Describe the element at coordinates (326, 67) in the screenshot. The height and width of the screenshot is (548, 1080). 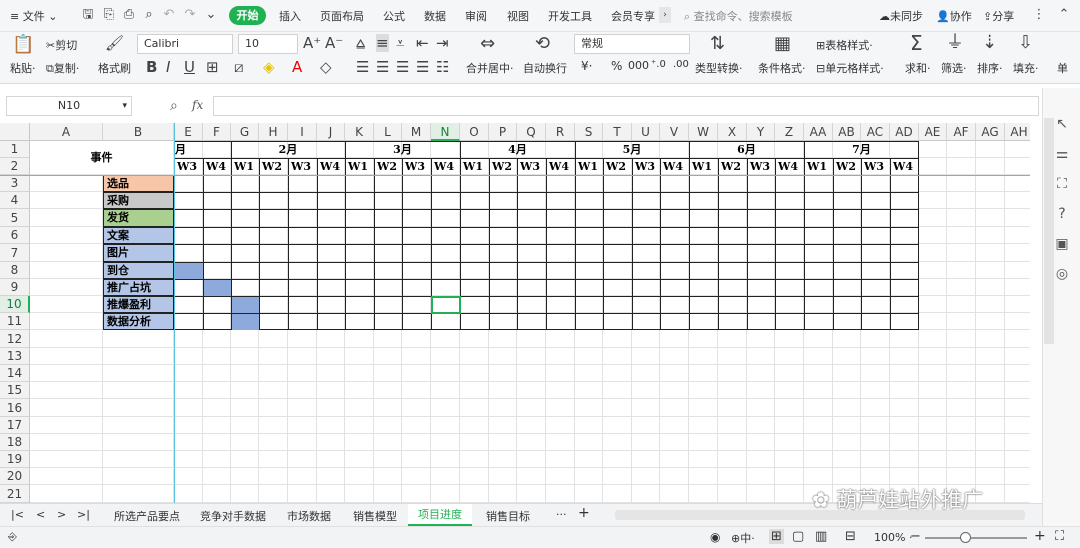
I see `clear-icon: ◇` at that location.